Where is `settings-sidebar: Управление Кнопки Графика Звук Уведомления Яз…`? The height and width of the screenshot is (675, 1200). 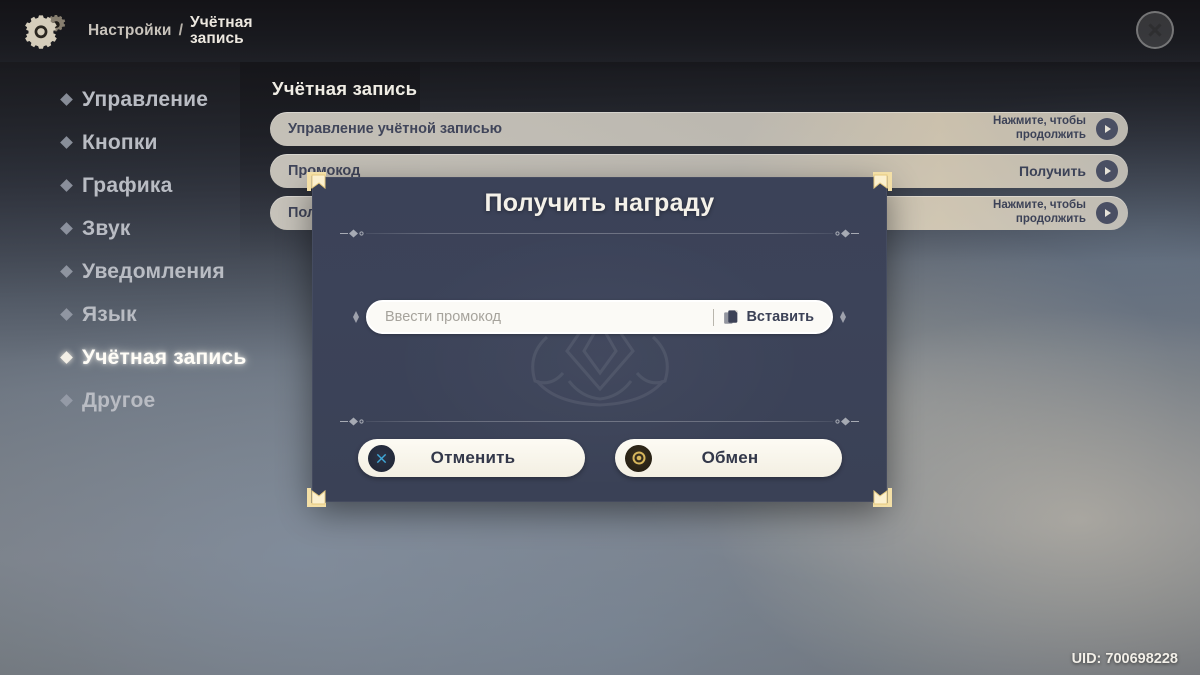 settings-sidebar: Управление Кнопки Графика Звук Уведомления Яз… is located at coordinates (181, 250).